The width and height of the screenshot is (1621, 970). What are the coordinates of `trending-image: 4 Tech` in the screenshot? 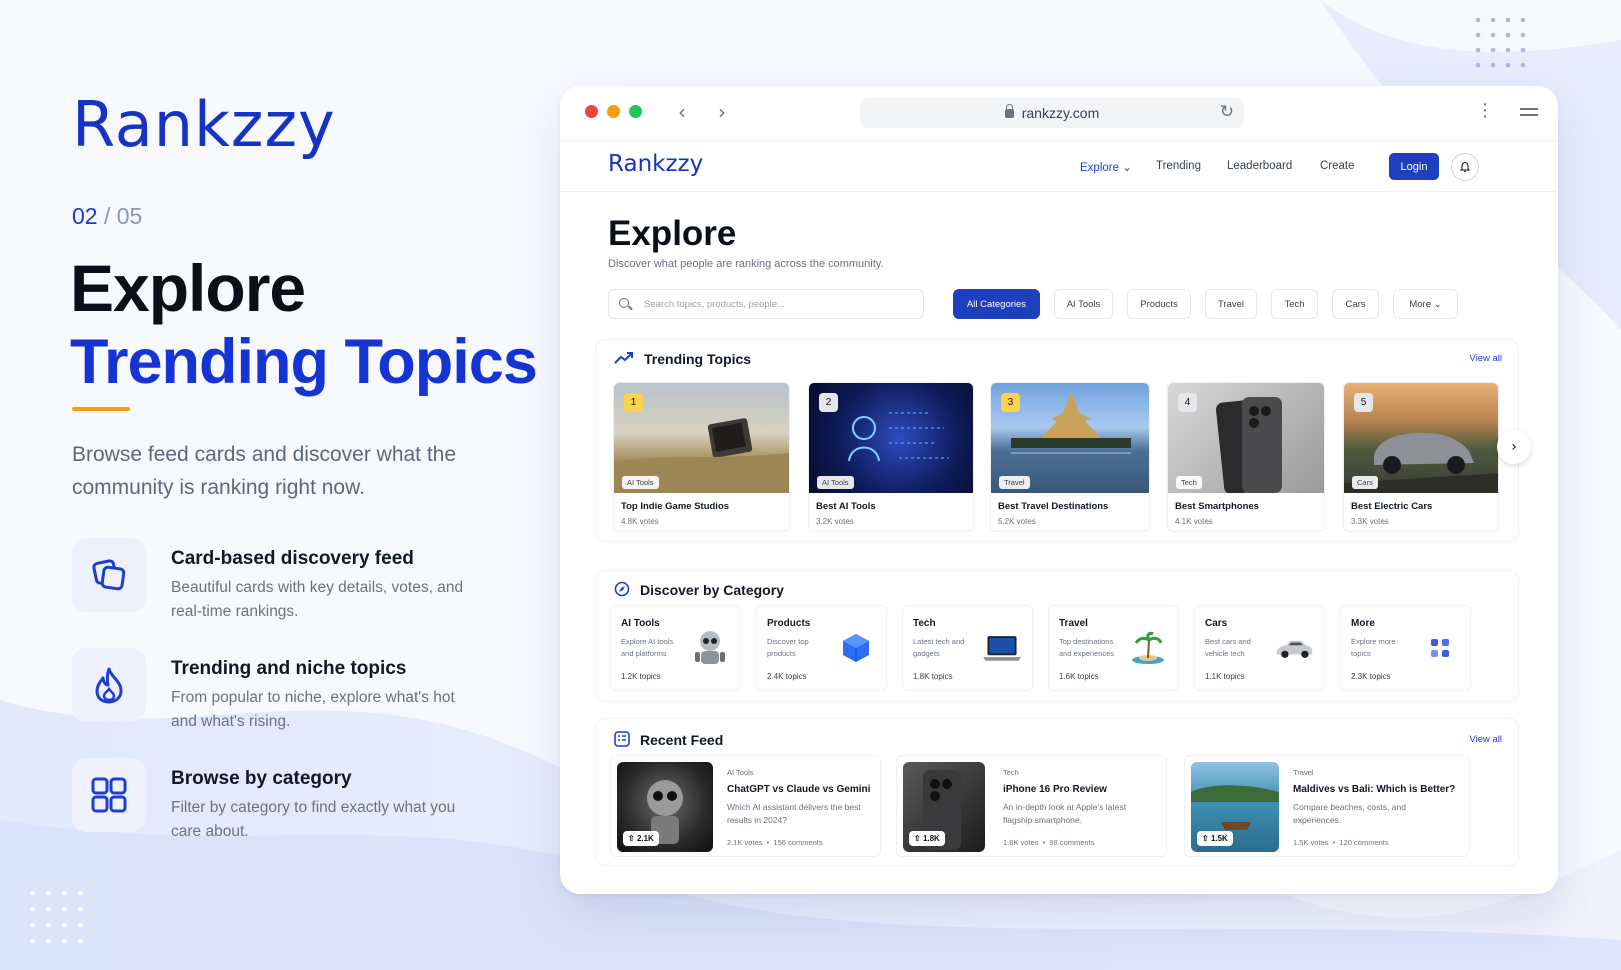 It's located at (1246, 438).